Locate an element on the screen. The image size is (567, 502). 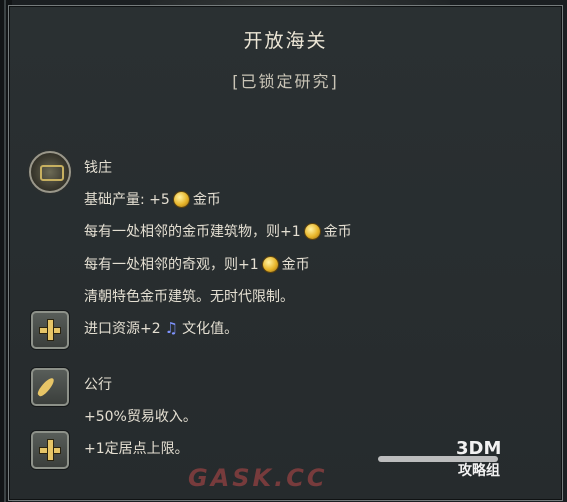
settlement-bonus-line: +1定居点上限。 is located at coordinates (136, 449).